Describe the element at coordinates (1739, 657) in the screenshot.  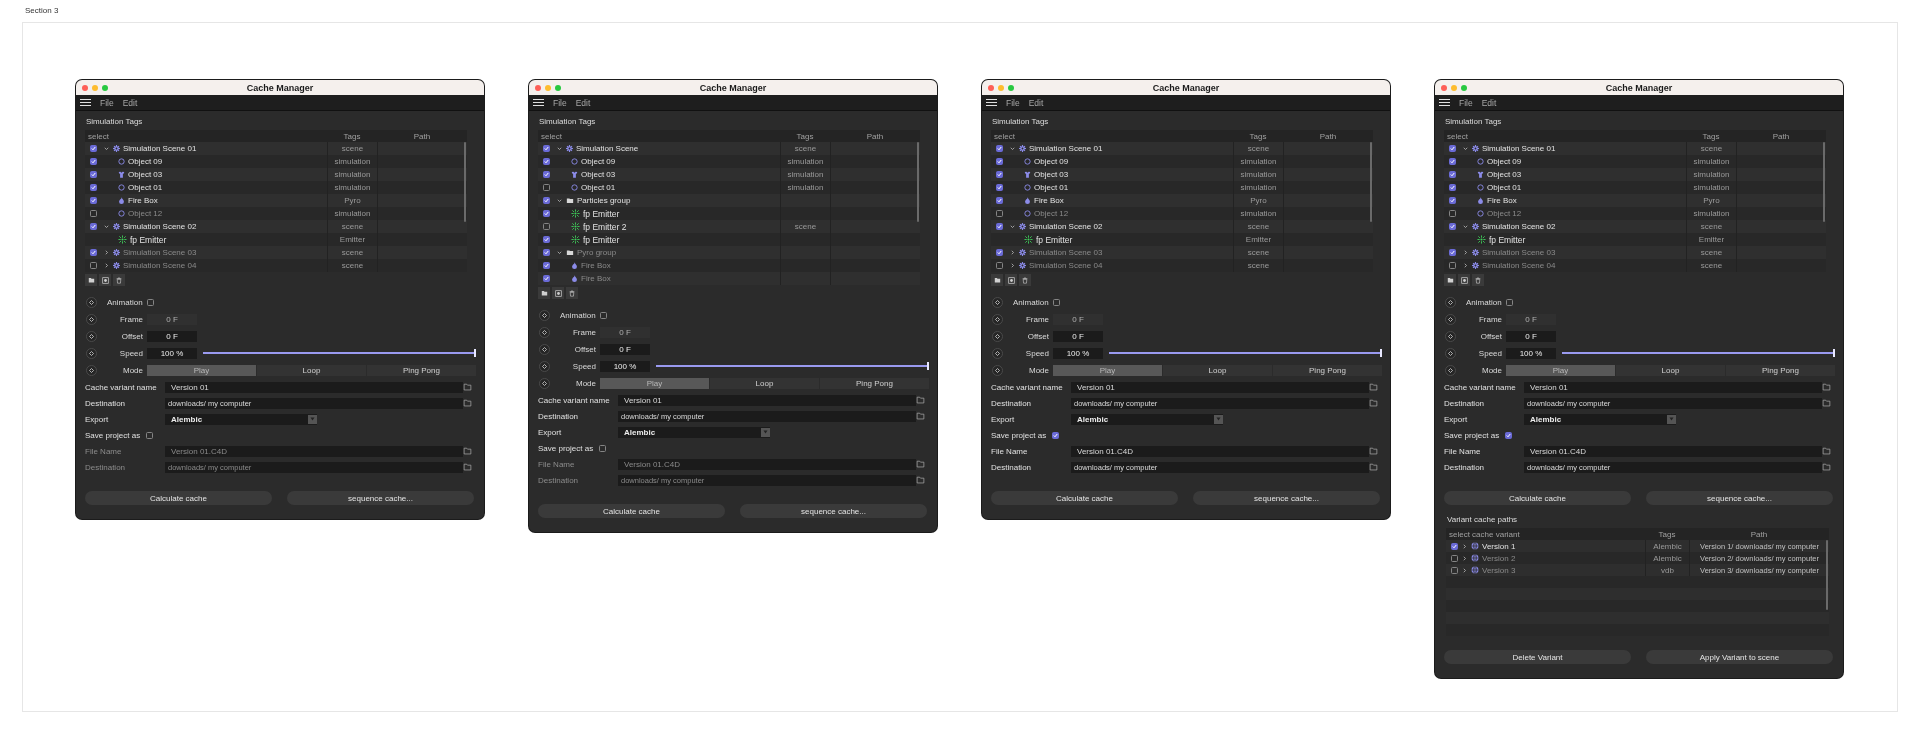
I see `action-button: Apply Variant to scene` at that location.